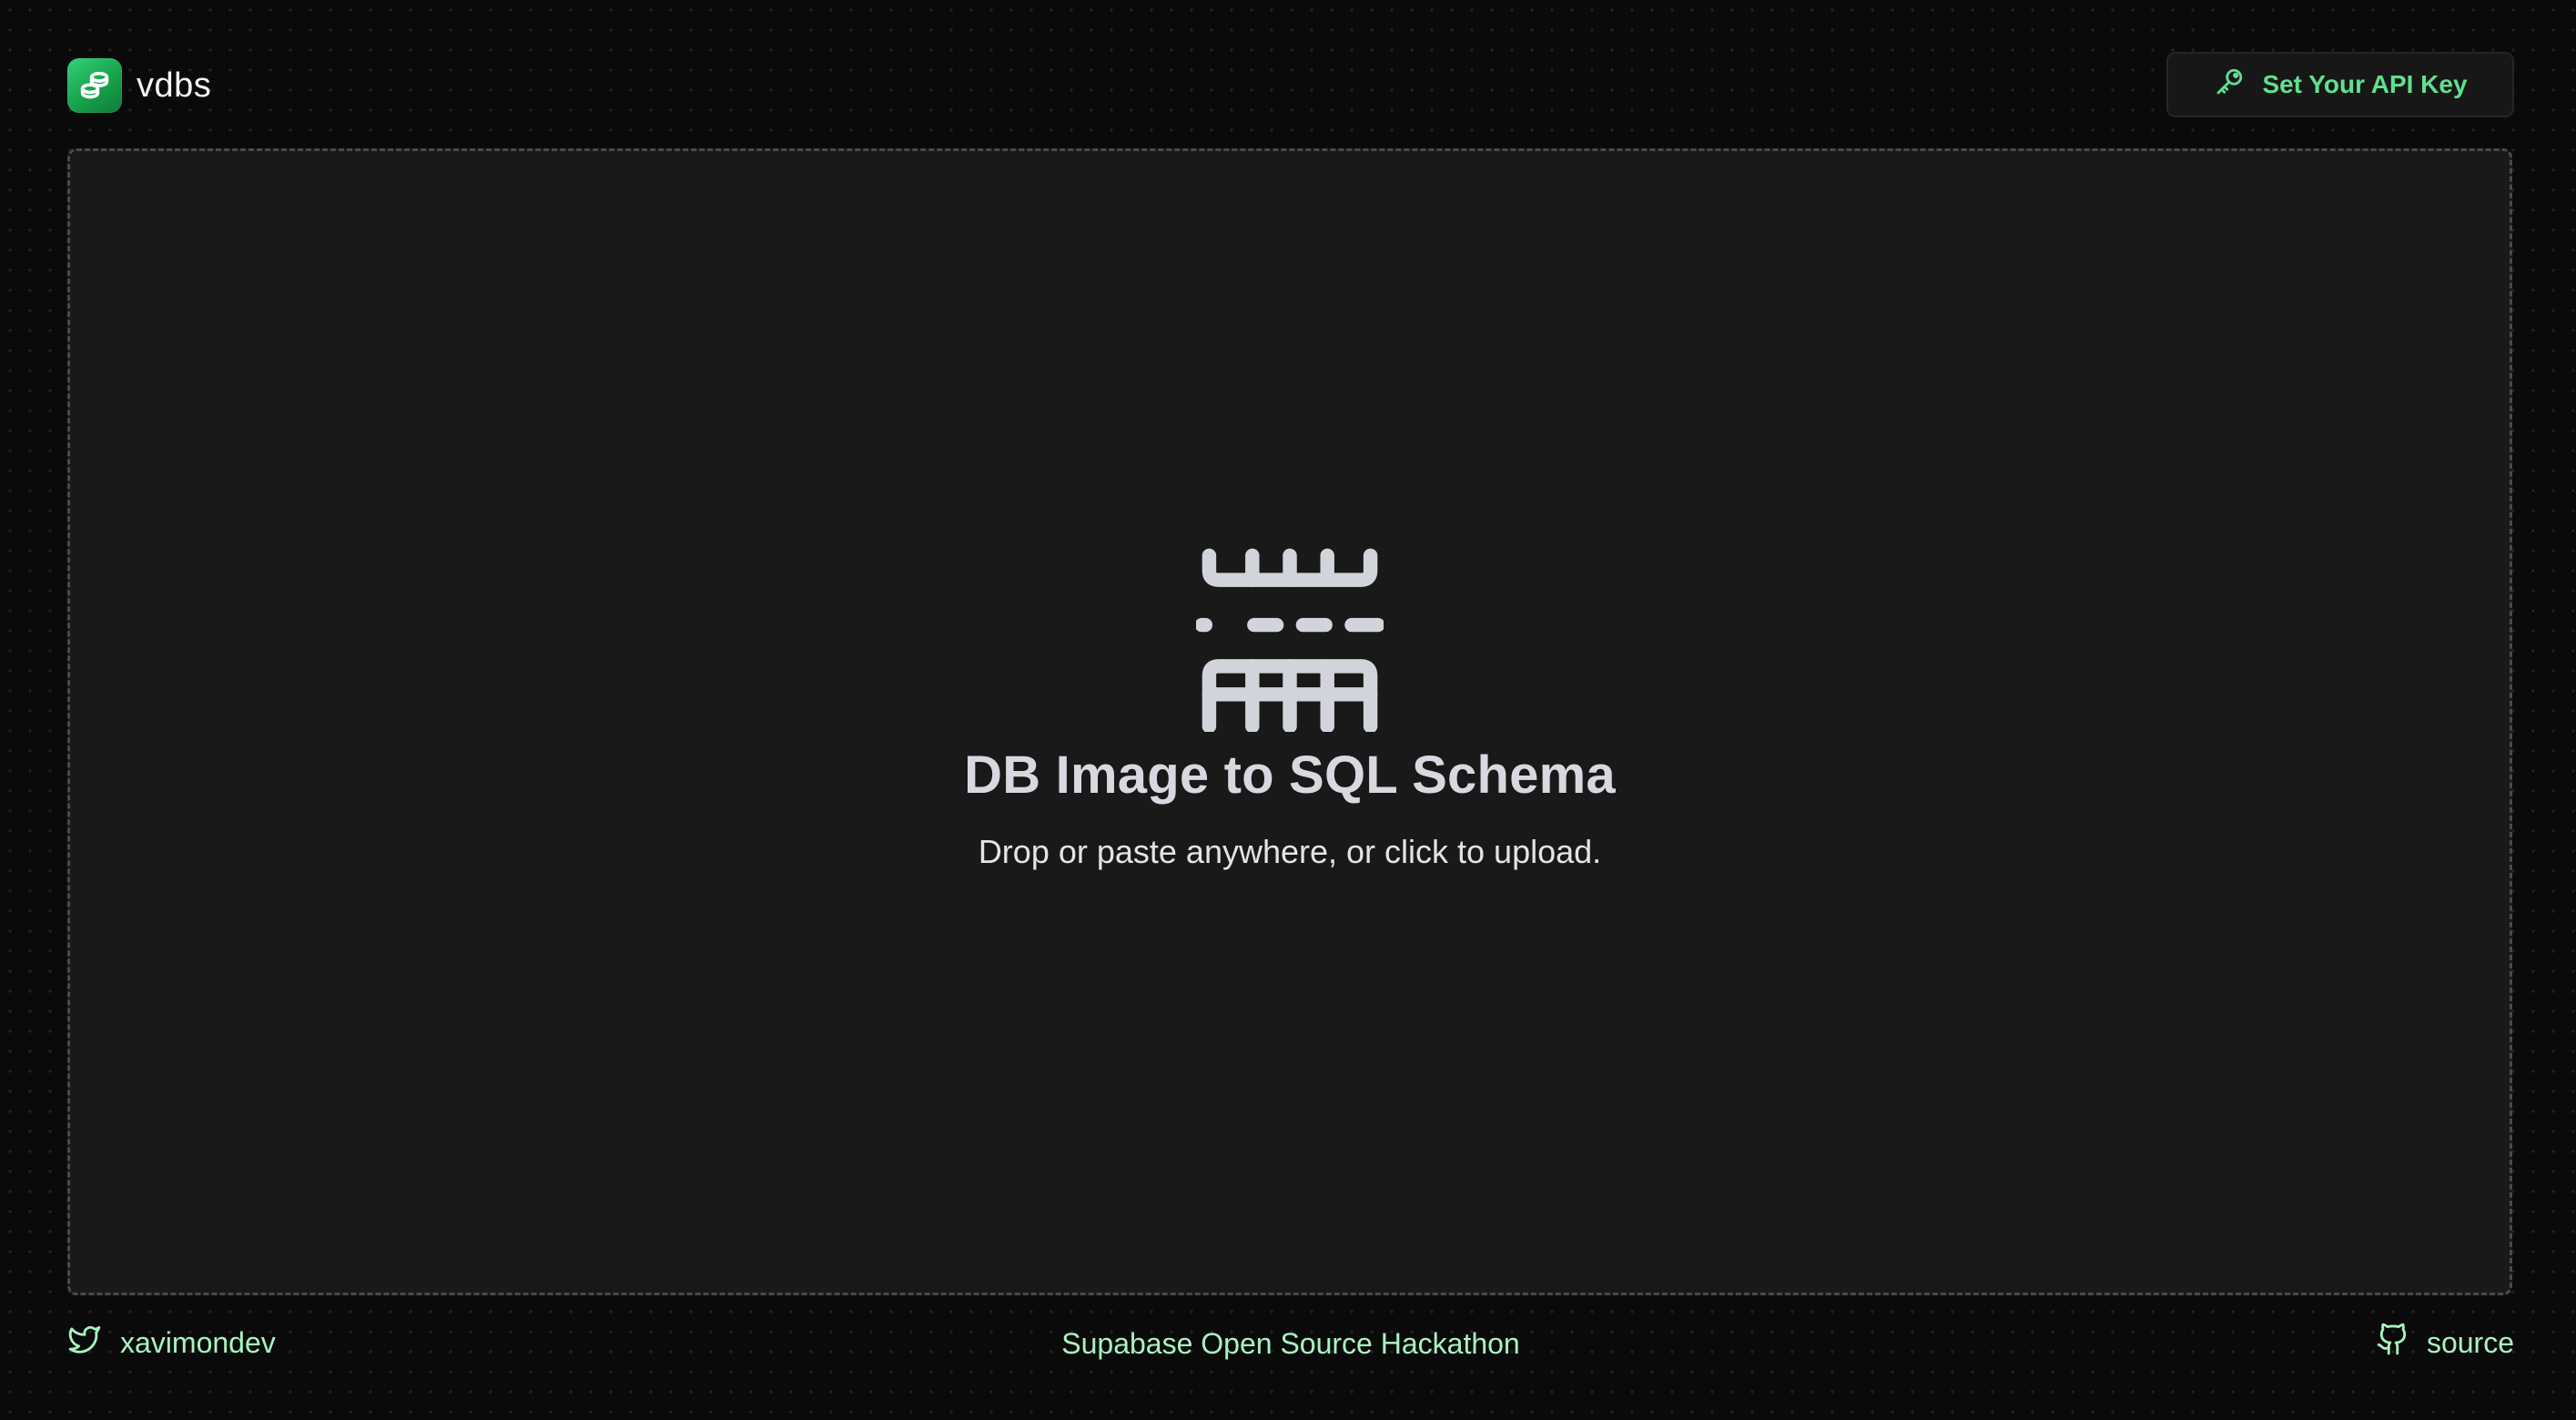  What do you see at coordinates (94, 85) in the screenshot?
I see `app-logo-icon` at bounding box center [94, 85].